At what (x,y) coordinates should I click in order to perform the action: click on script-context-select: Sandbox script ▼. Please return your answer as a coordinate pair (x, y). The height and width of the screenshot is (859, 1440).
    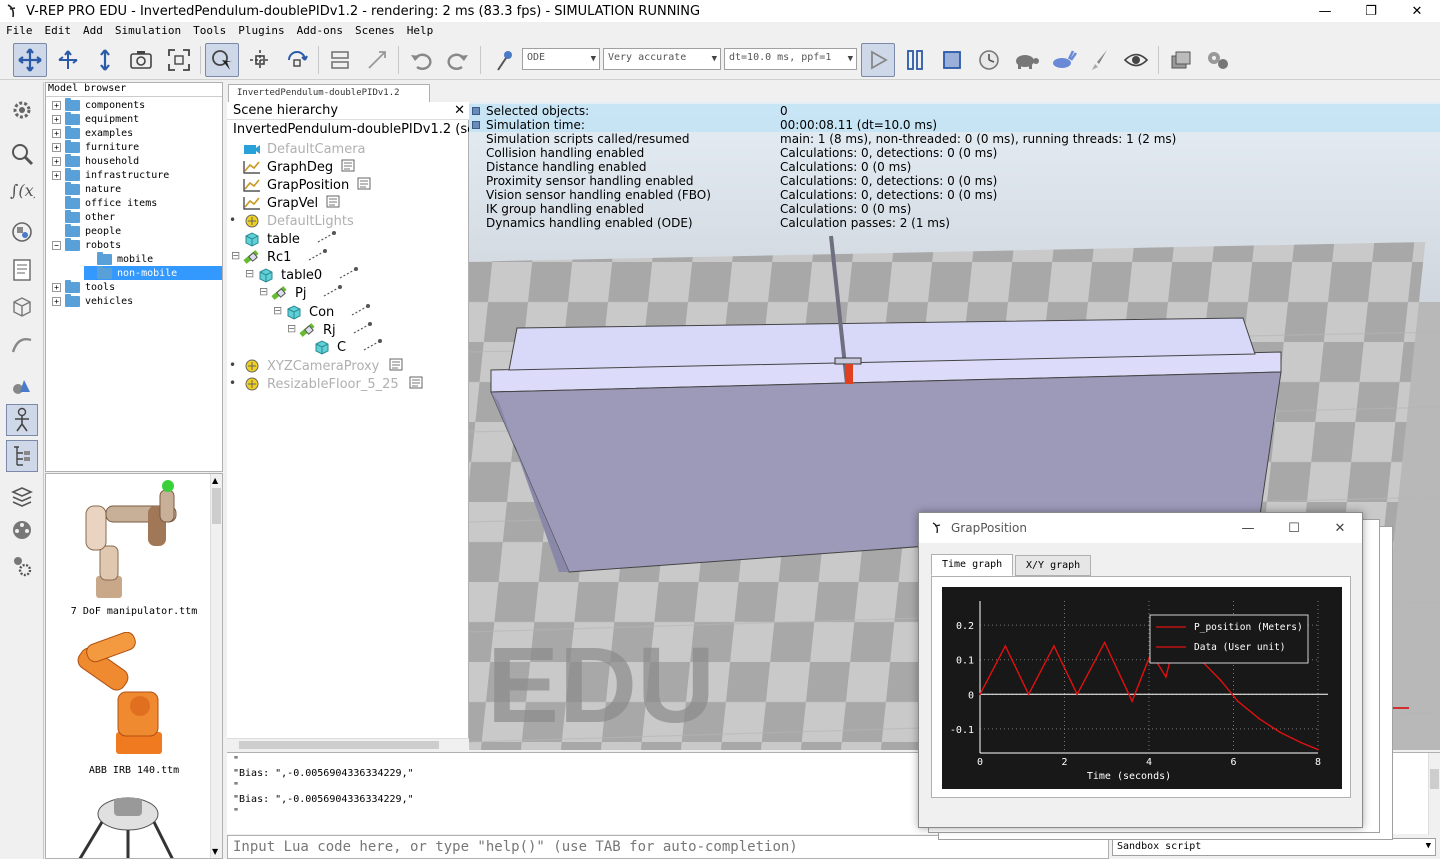
    Looking at the image, I should click on (1274, 847).